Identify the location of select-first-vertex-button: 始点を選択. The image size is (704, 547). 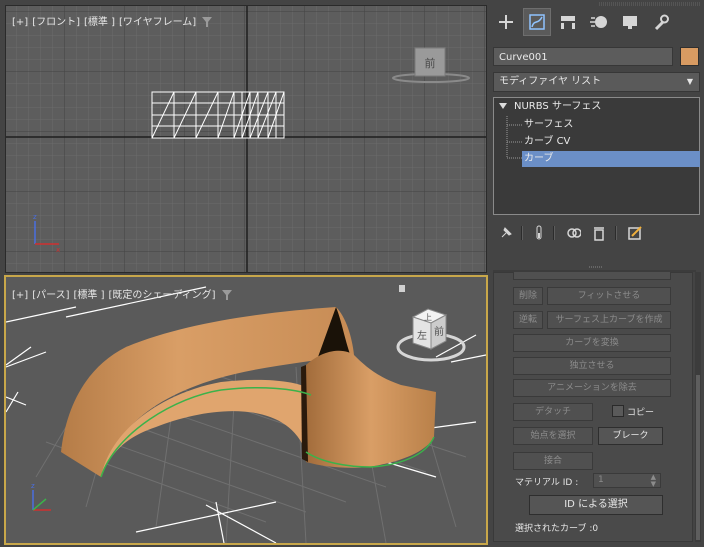
(553, 436).